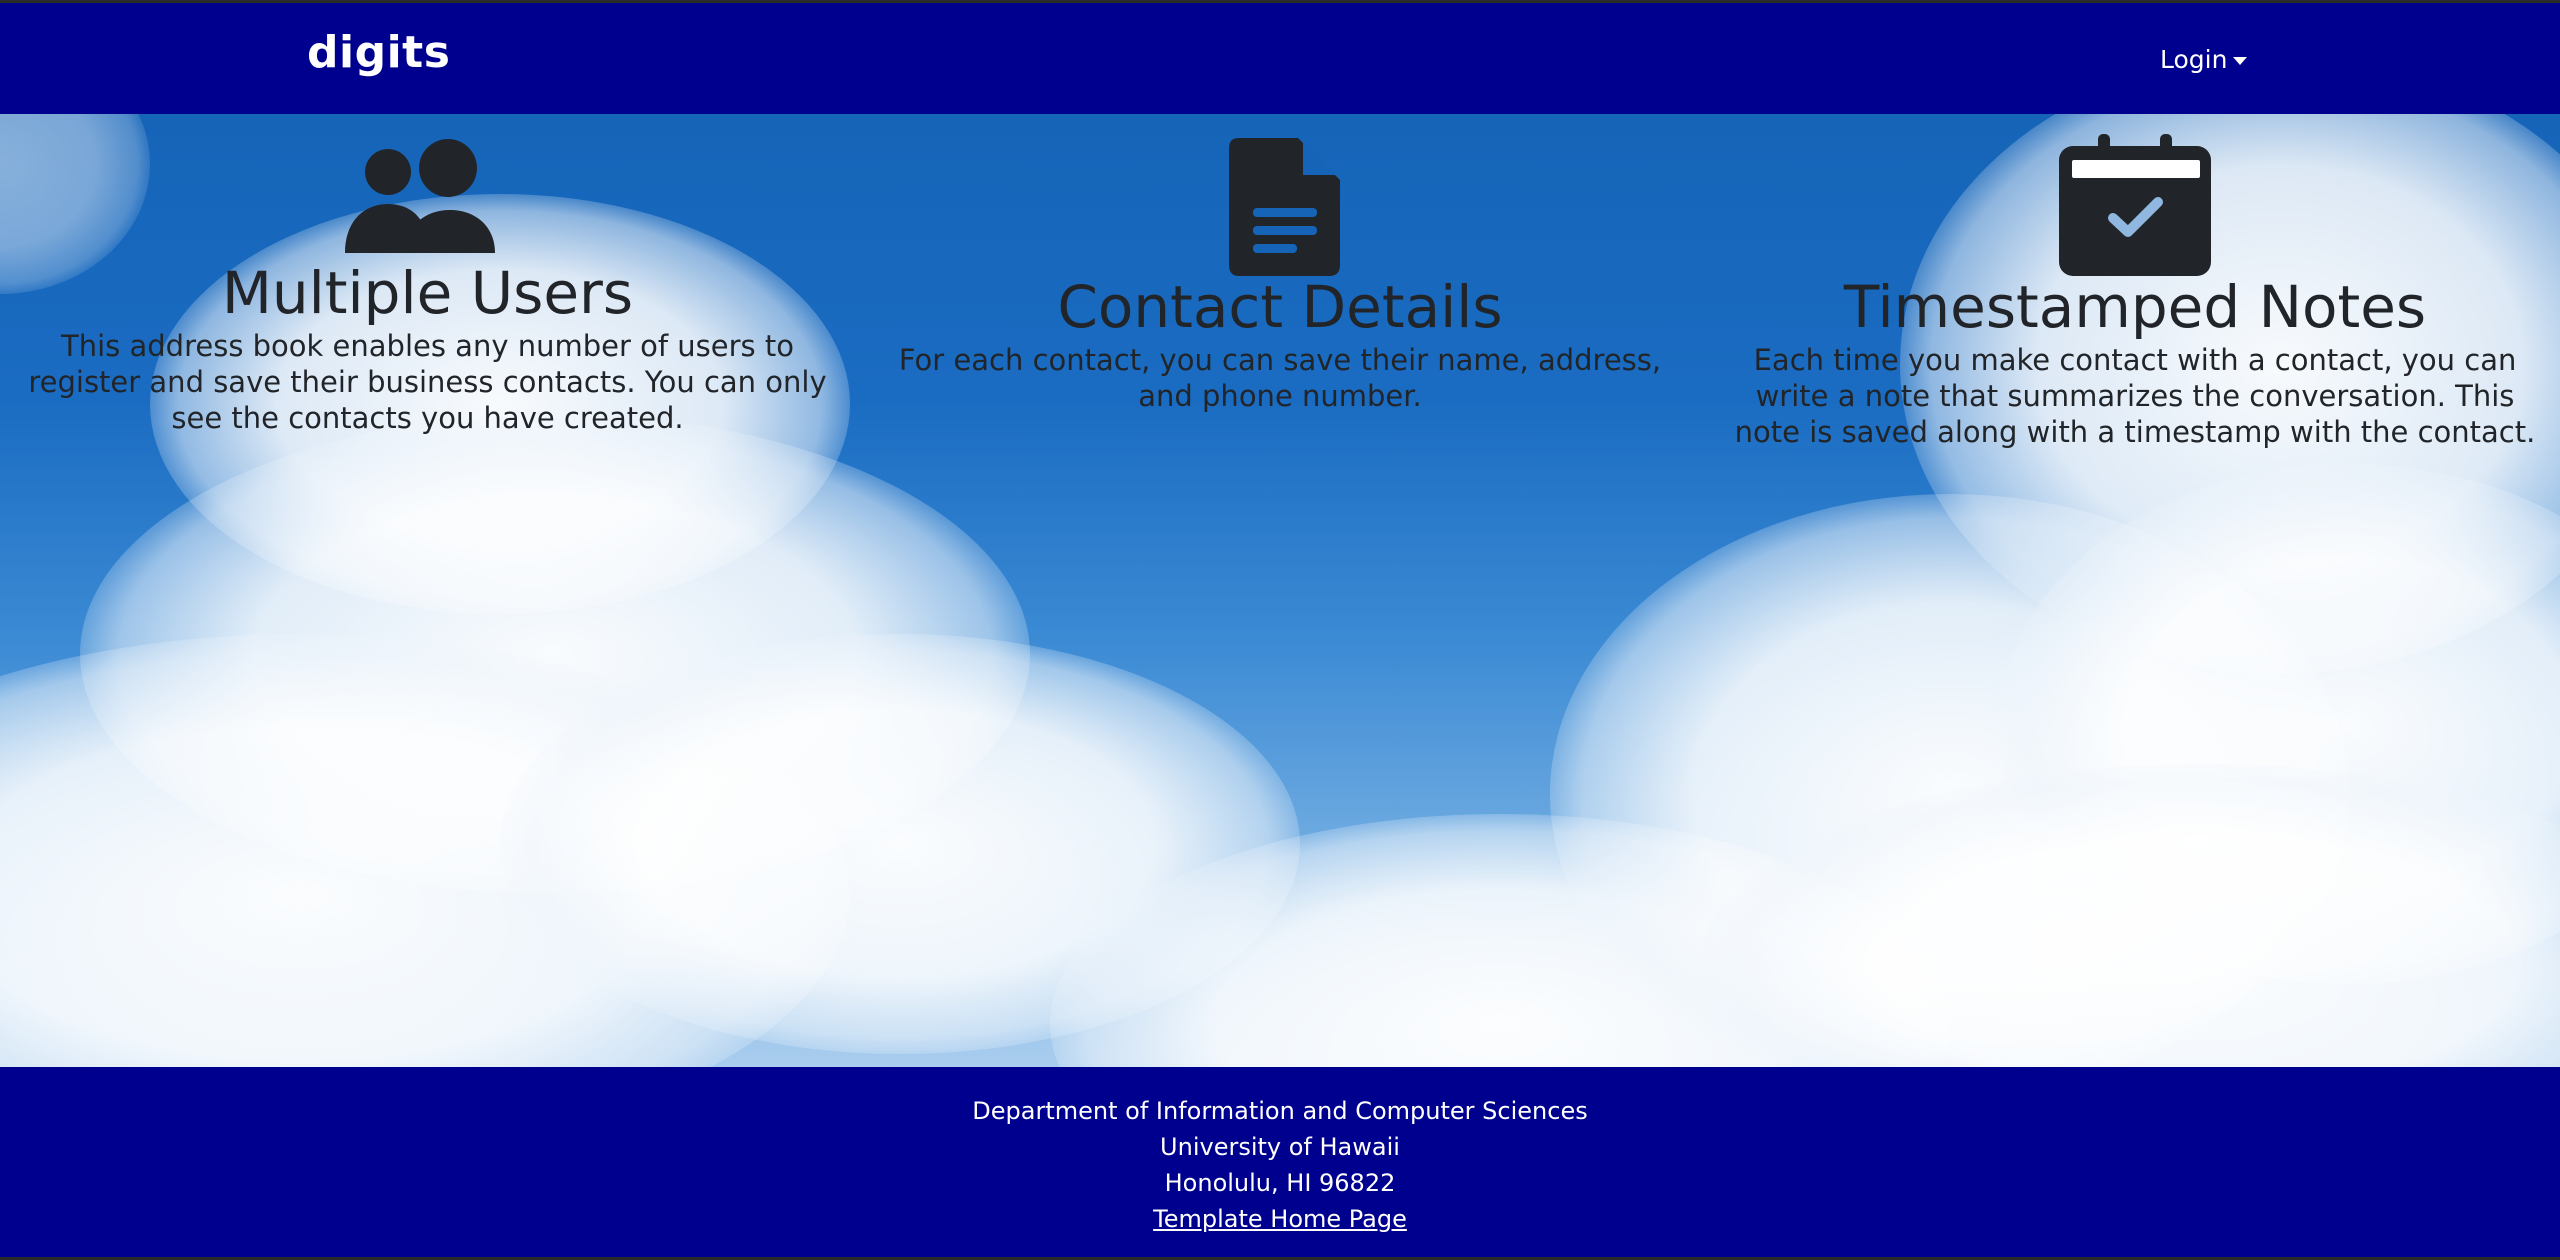 The width and height of the screenshot is (2560, 1260). What do you see at coordinates (427, 293) in the screenshot?
I see `feature-title: Multiple Users` at bounding box center [427, 293].